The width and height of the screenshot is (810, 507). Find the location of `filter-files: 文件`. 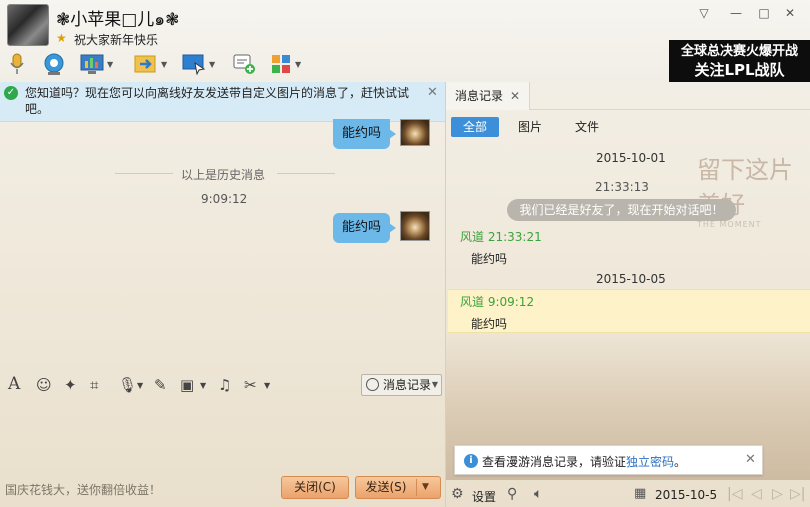

filter-files: 文件 is located at coordinates (587, 127).